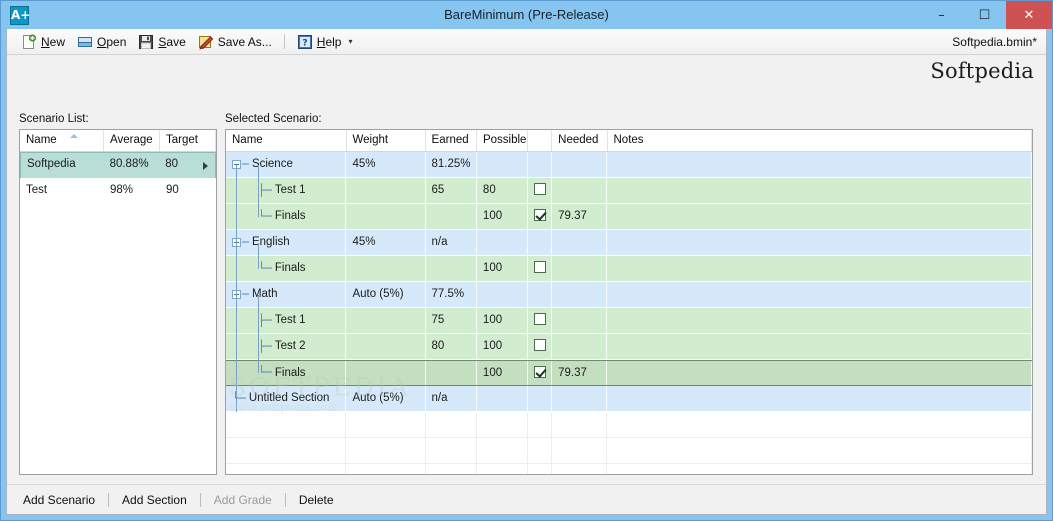  What do you see at coordinates (629, 347) in the screenshot?
I see `grade-row: ├─ Test 2 80 100` at bounding box center [629, 347].